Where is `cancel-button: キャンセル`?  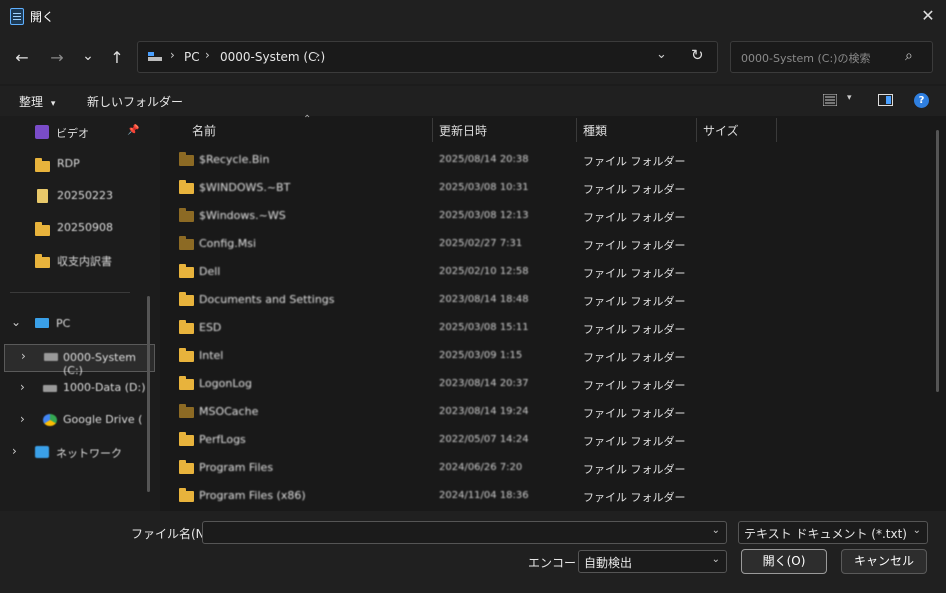 cancel-button: キャンセル is located at coordinates (884, 561).